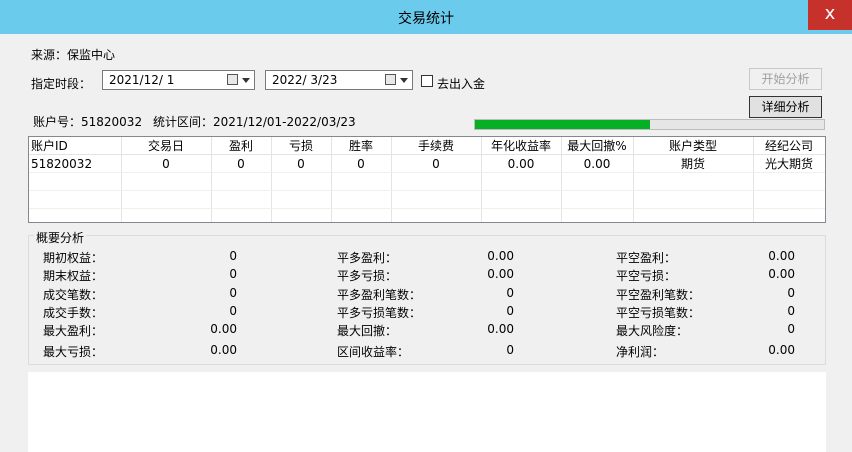  I want to click on summary-label: 平空亏损：, so click(646, 276).